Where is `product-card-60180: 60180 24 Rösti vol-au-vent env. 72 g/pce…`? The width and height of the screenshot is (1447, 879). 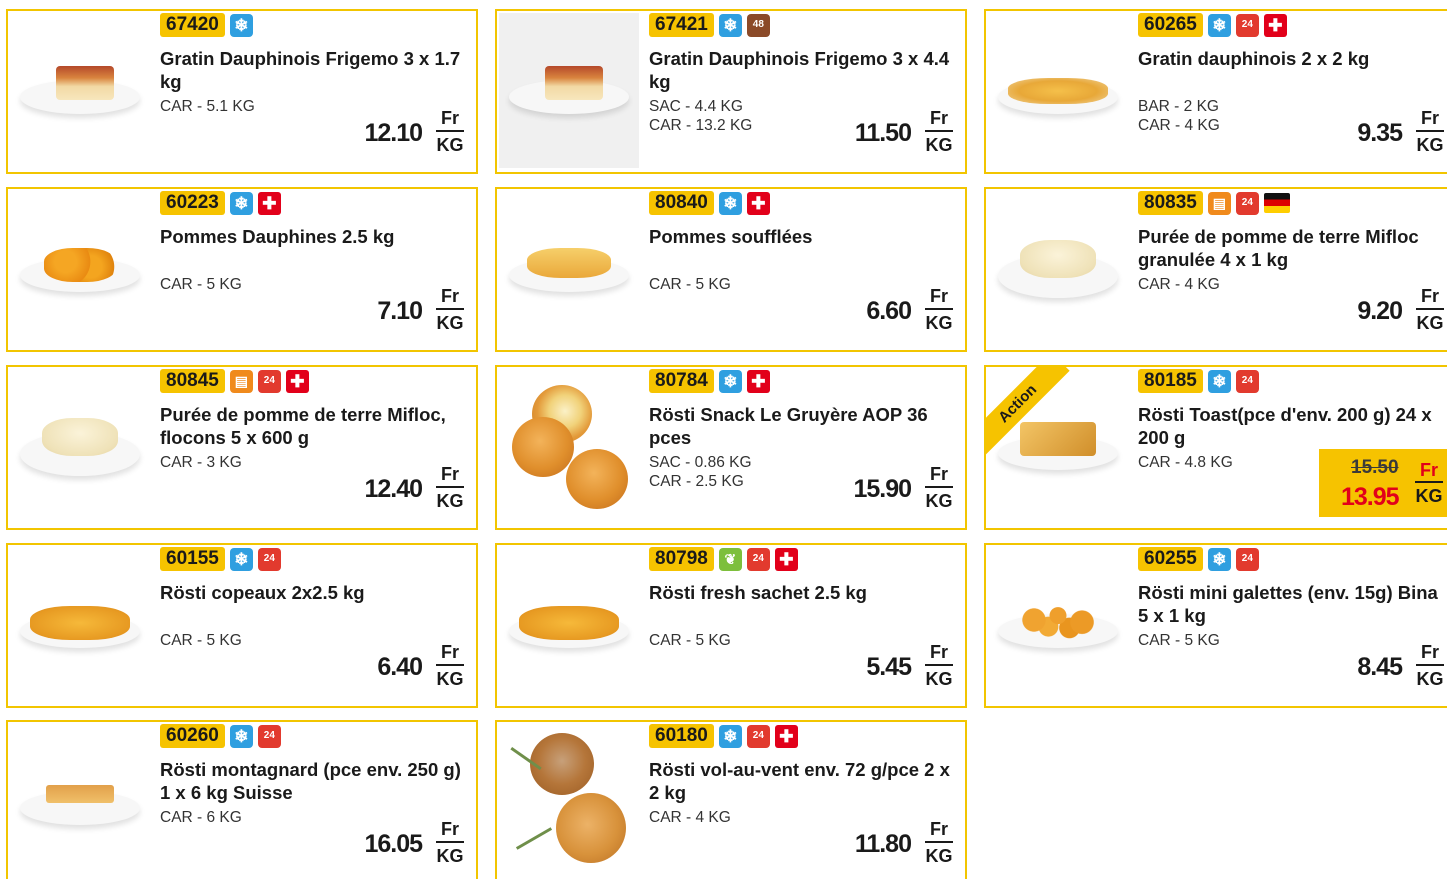 product-card-60180: 60180 24 Rösti vol-au-vent env. 72 g/pce… is located at coordinates (731, 799).